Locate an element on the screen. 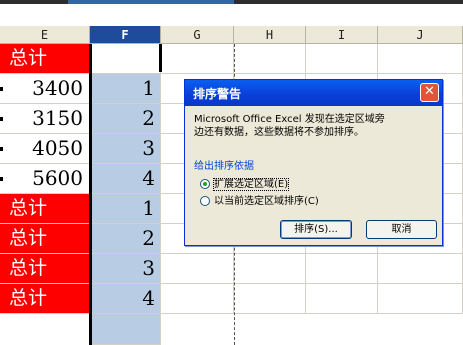 The image size is (463, 345). current-selection-radio: 以当前选定区域排序(C) is located at coordinates (259, 199).